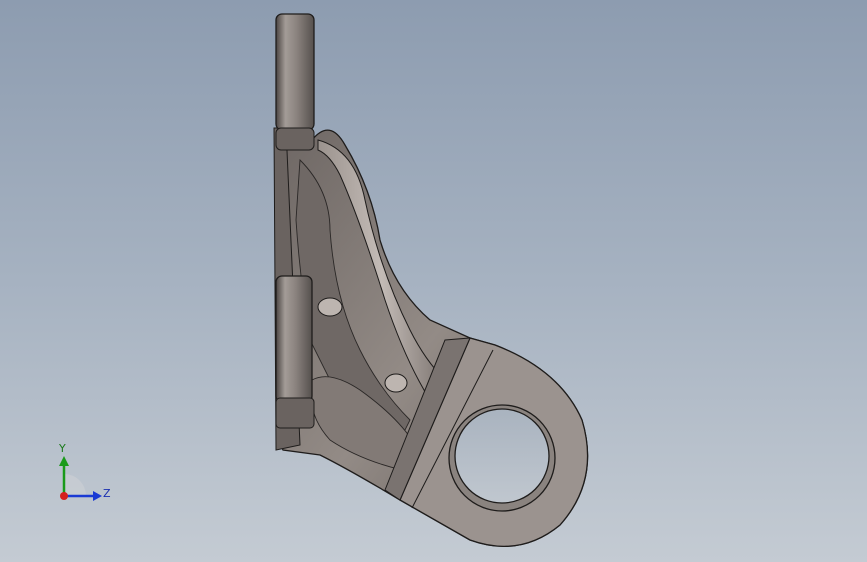 Image resolution: width=867 pixels, height=562 pixels. What do you see at coordinates (75, 485) in the screenshot?
I see `triad-quadrant` at bounding box center [75, 485].